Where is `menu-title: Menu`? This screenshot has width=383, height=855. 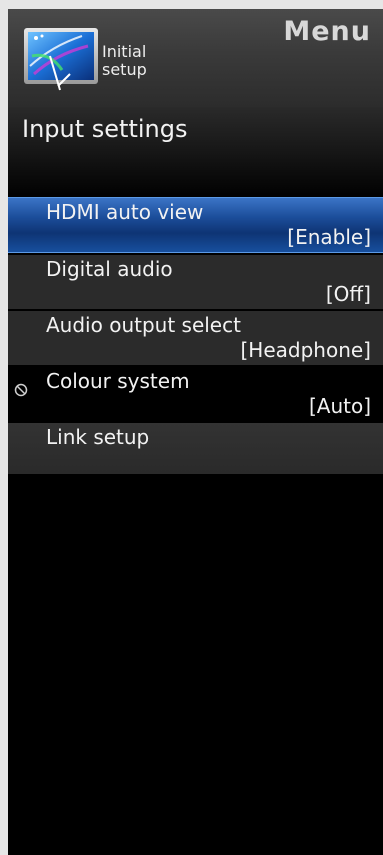 menu-title: Menu is located at coordinates (327, 31).